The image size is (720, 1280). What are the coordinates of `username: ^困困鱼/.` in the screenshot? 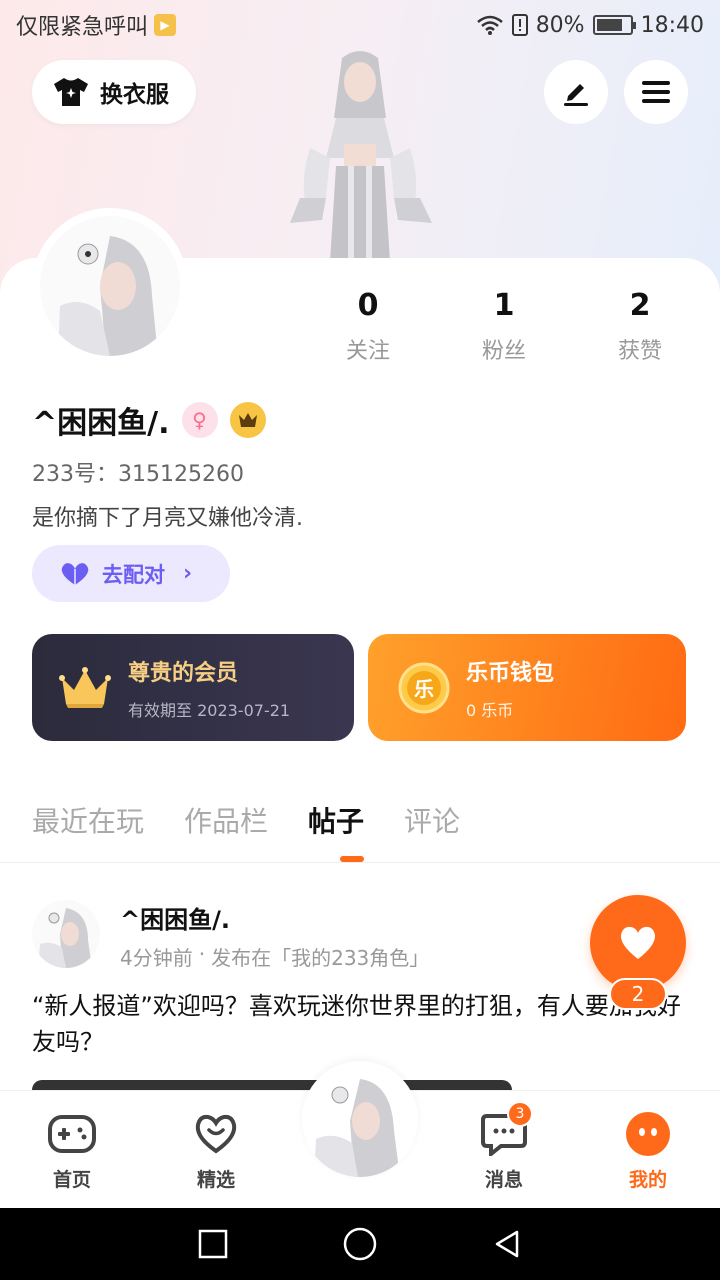 It's located at (101, 423).